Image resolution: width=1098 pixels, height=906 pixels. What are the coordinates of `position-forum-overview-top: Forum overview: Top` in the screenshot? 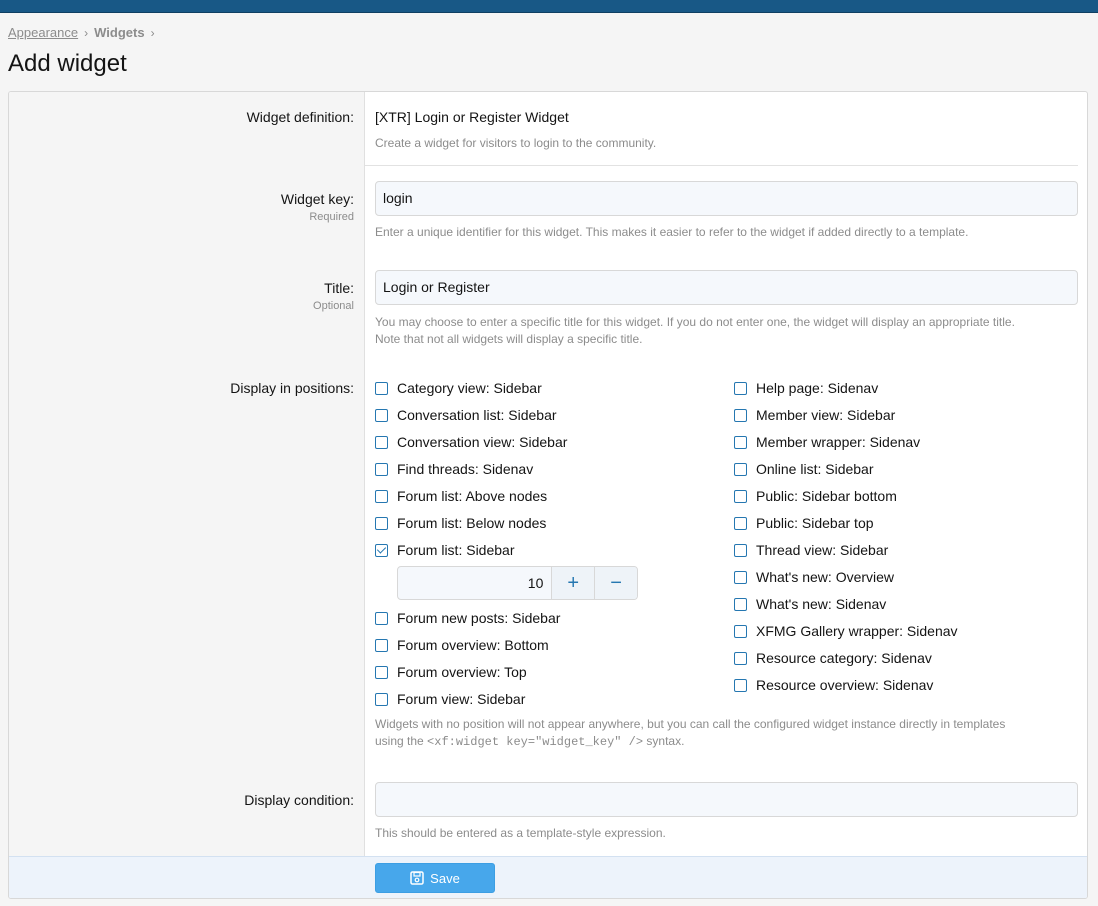 It's located at (451, 672).